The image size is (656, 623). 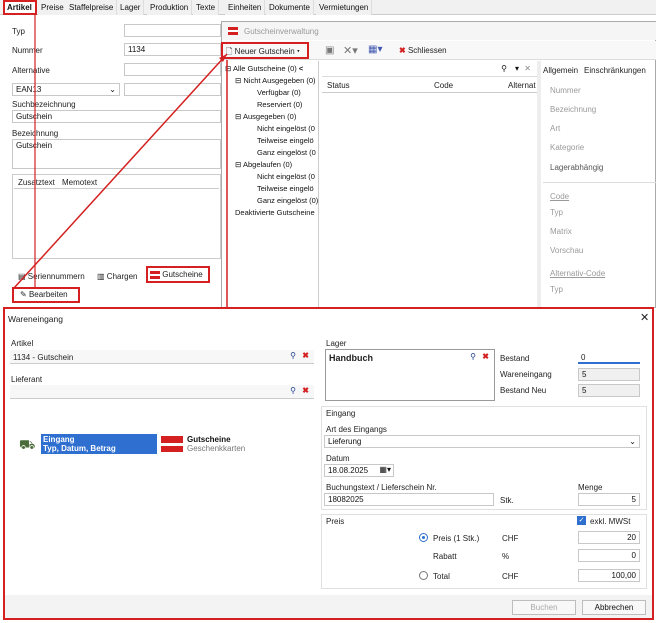 What do you see at coordinates (610, 521) in the screenshot?
I see `exkl-label: exkl. MWSt` at bounding box center [610, 521].